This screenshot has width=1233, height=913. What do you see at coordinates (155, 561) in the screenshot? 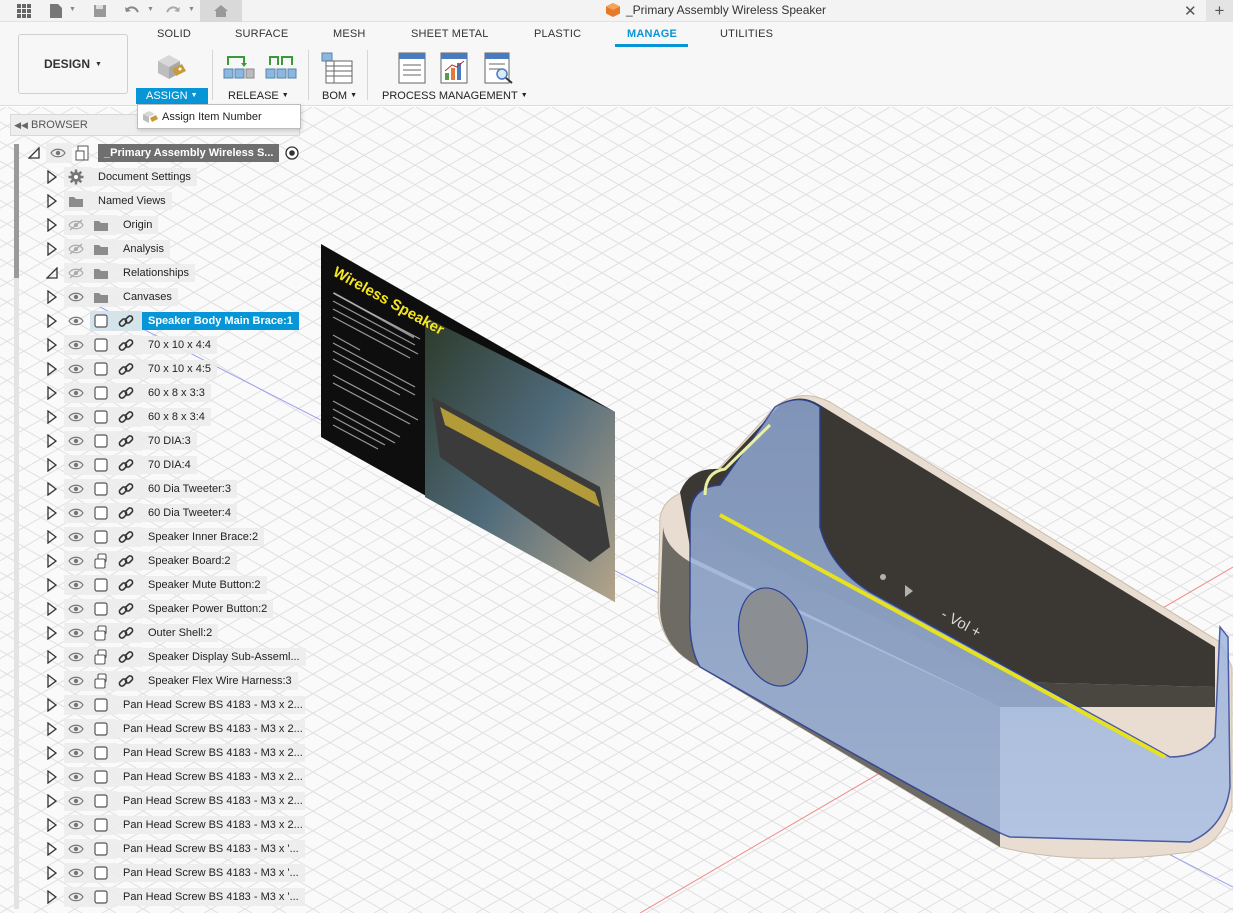
I see `tree-row-component: Speaker Board:2` at bounding box center [155, 561].